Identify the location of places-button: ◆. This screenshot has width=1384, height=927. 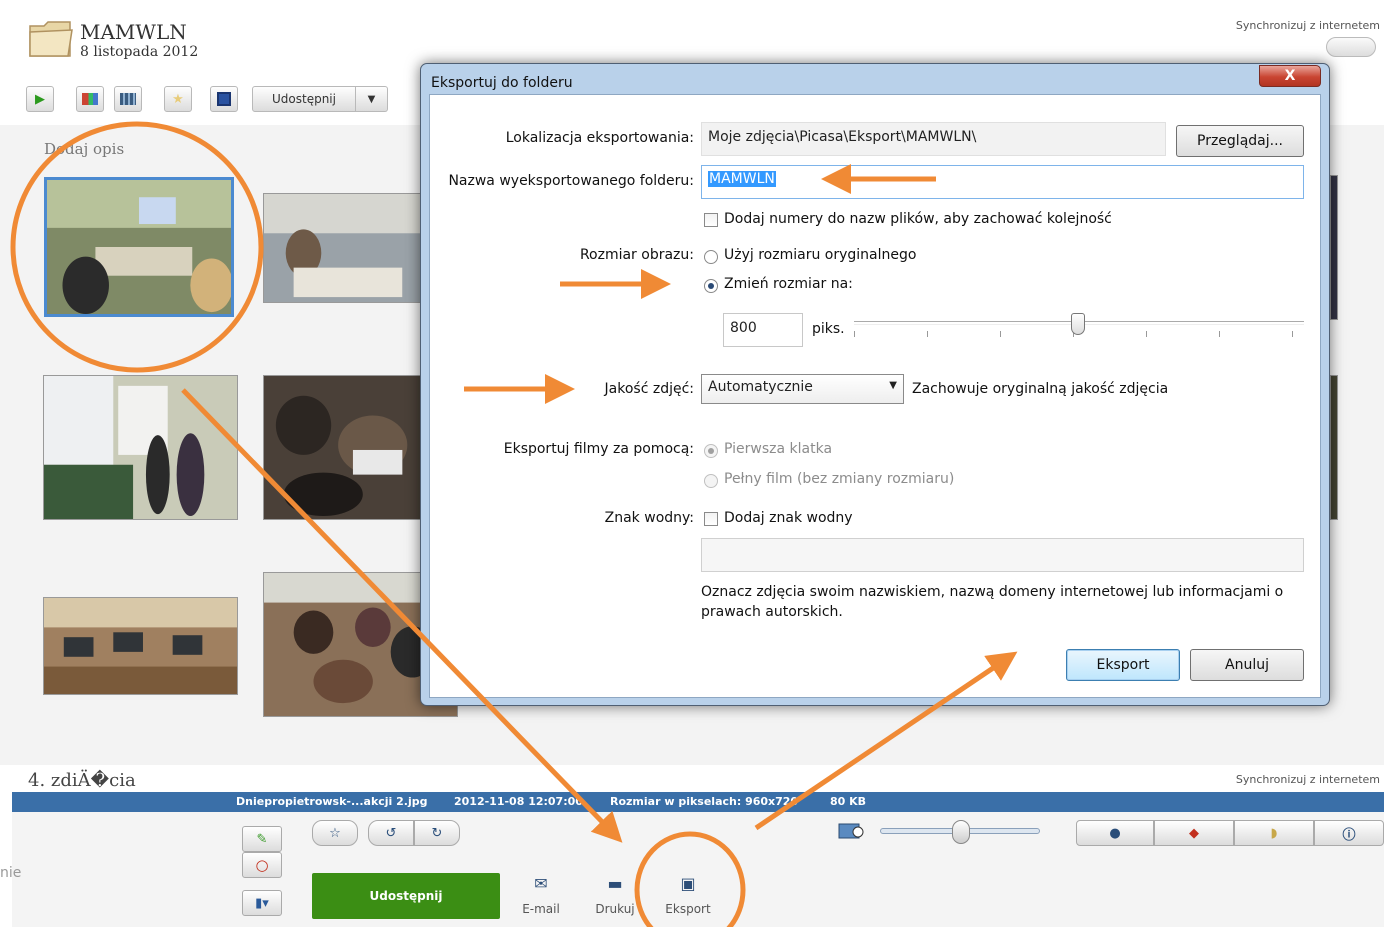
(1194, 833).